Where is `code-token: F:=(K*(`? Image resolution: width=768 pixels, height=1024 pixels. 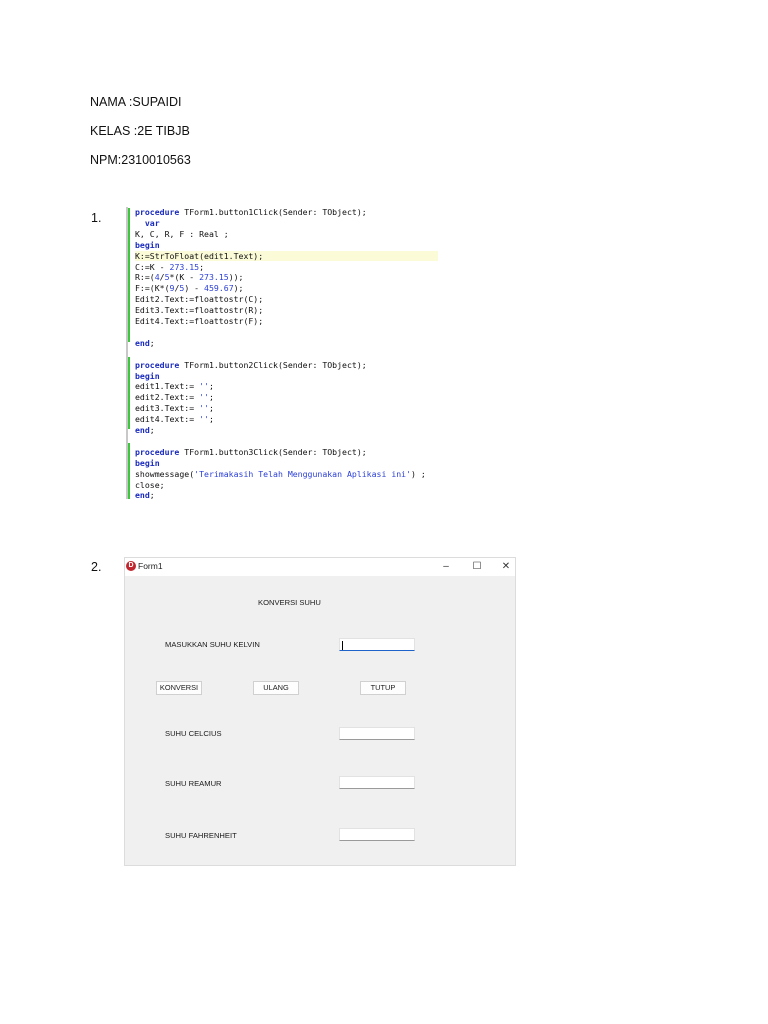 code-token: F:=(K*( is located at coordinates (152, 288).